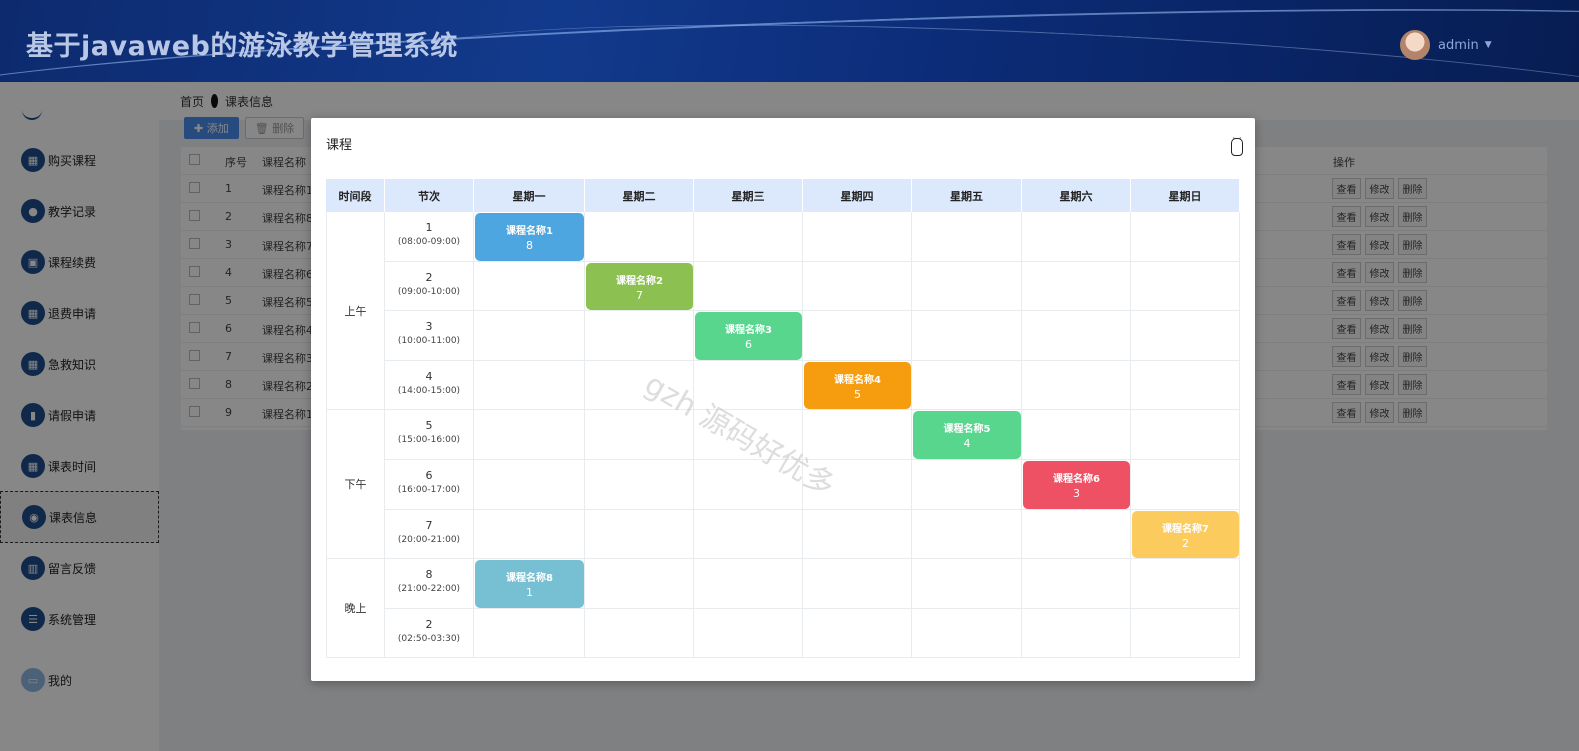 The height and width of the screenshot is (751, 1579). I want to click on course-name: 课程名称8, so click(529, 579).